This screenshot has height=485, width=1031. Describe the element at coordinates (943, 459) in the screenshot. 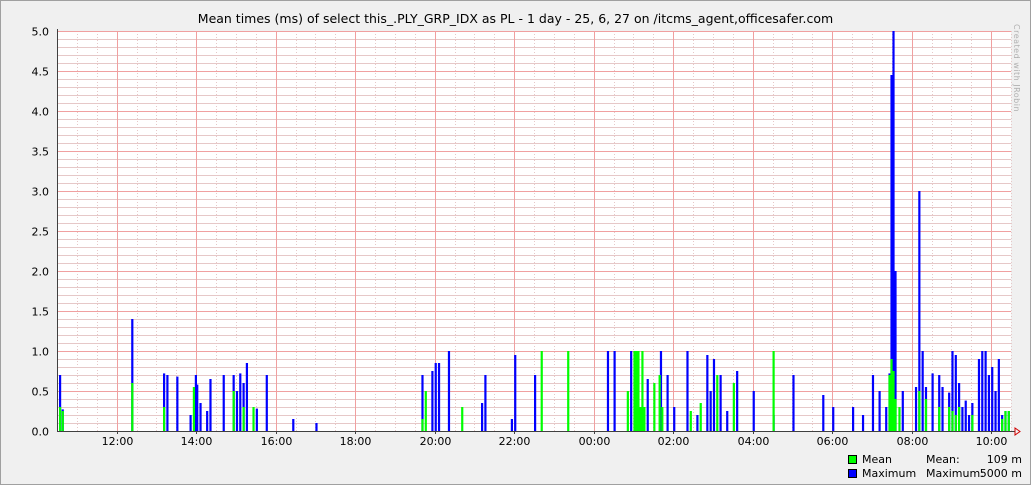

I see `legend-stat-label-mean: Mean:` at that location.